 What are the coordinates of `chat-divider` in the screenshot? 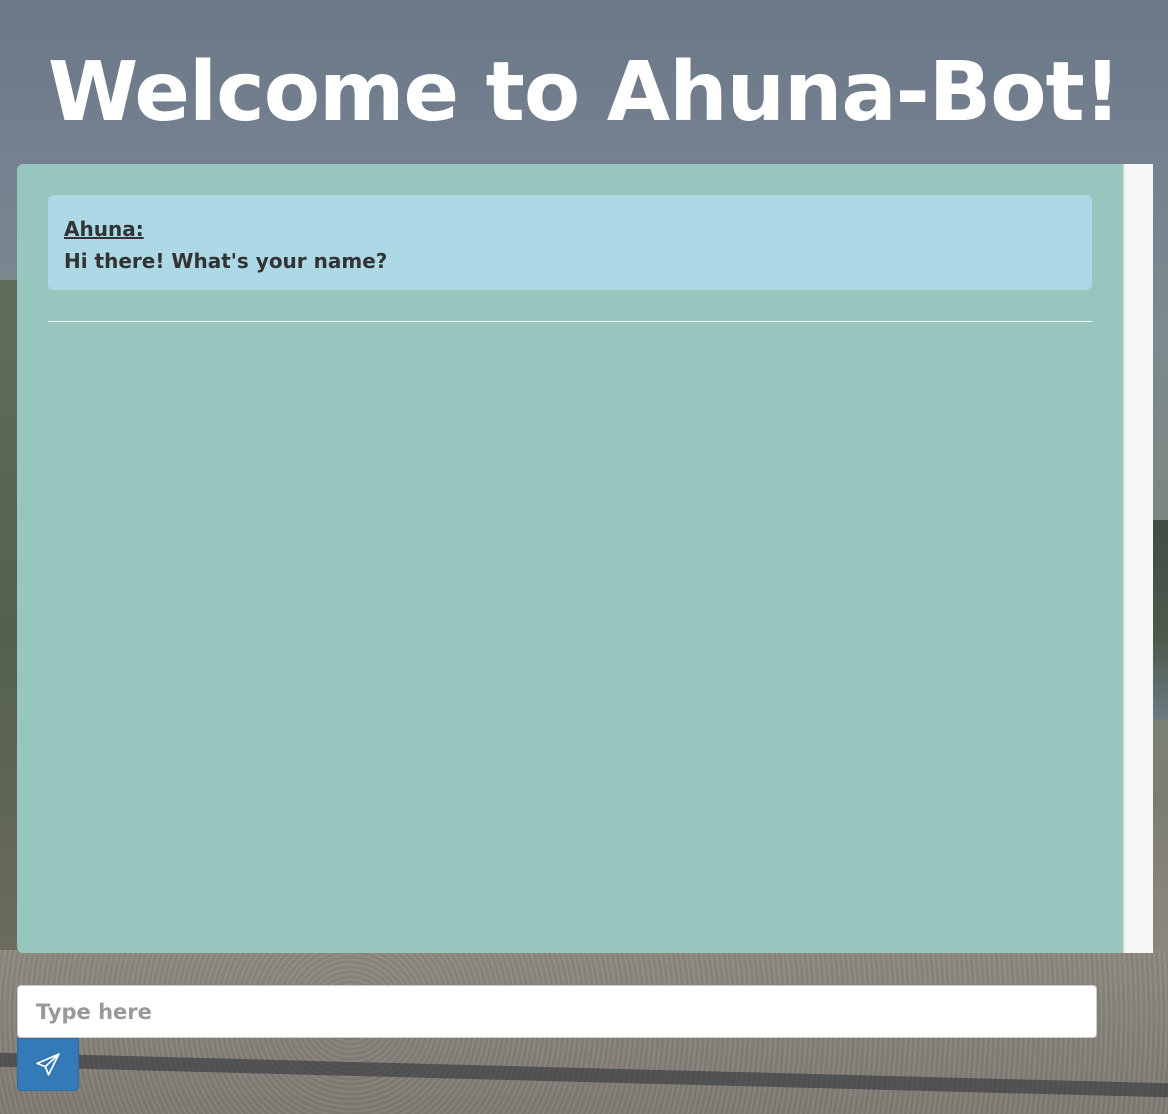 It's located at (570, 321).